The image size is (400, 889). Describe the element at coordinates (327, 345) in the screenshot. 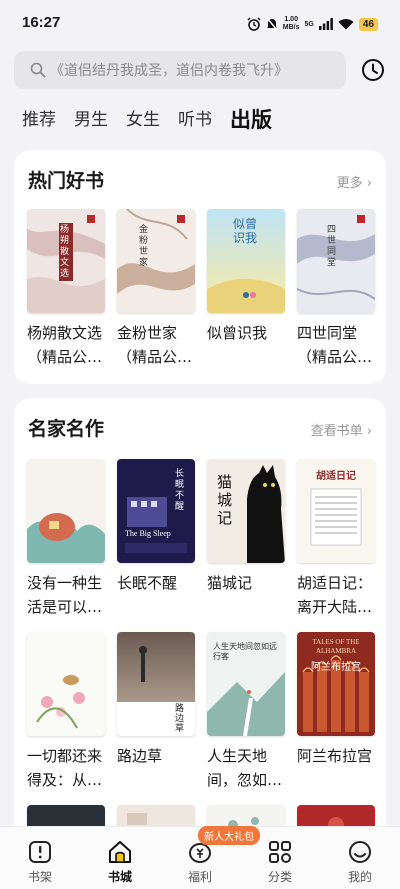

I see `book-title: 四世同堂（精品公版）` at that location.